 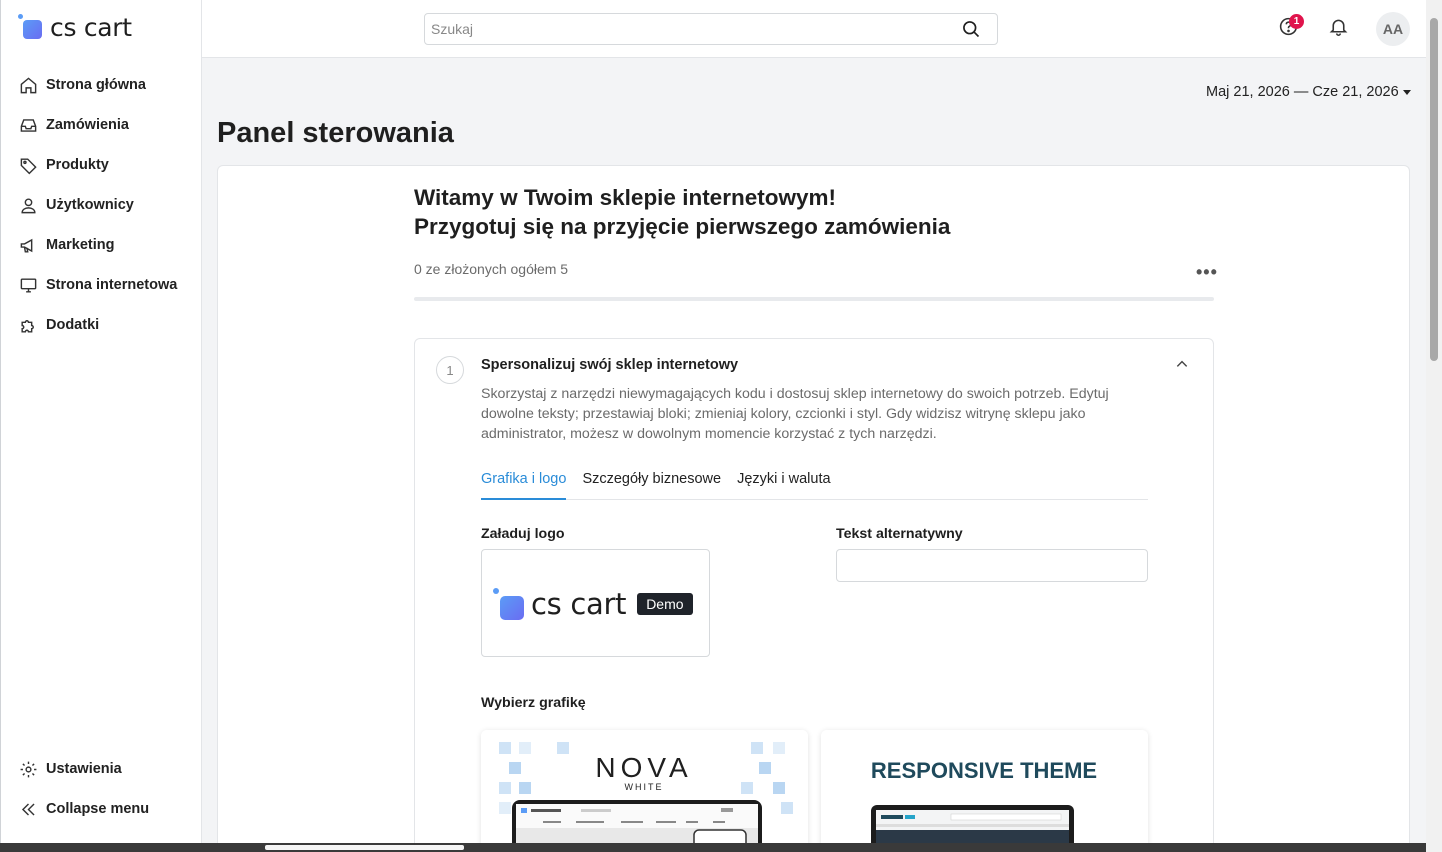 I want to click on page-title: Panel sterowania, so click(x=335, y=133).